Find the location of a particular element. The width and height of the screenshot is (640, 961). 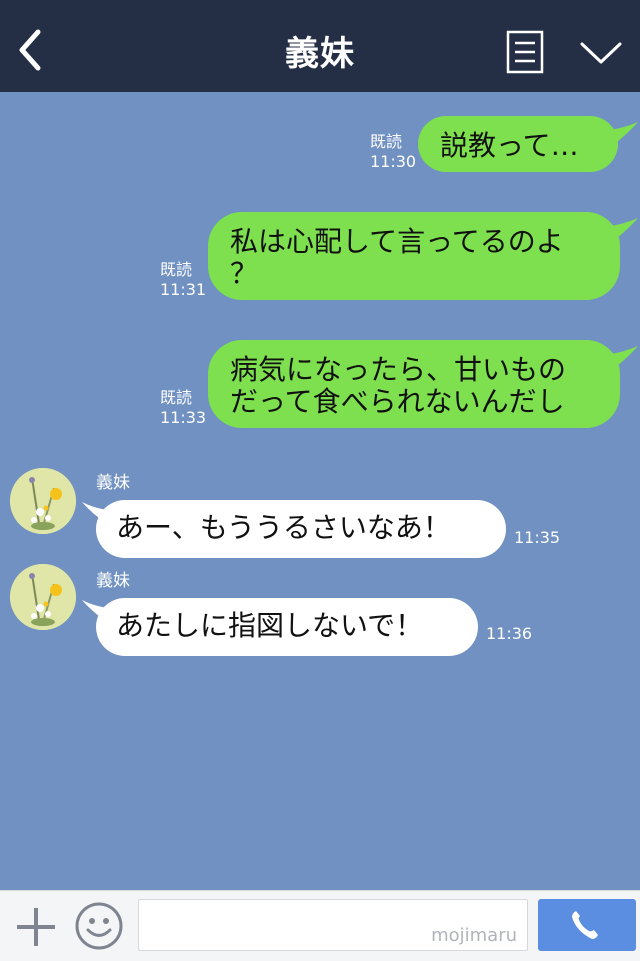

message-text-line: 病気になったら、甘いもの is located at coordinates (398, 369).